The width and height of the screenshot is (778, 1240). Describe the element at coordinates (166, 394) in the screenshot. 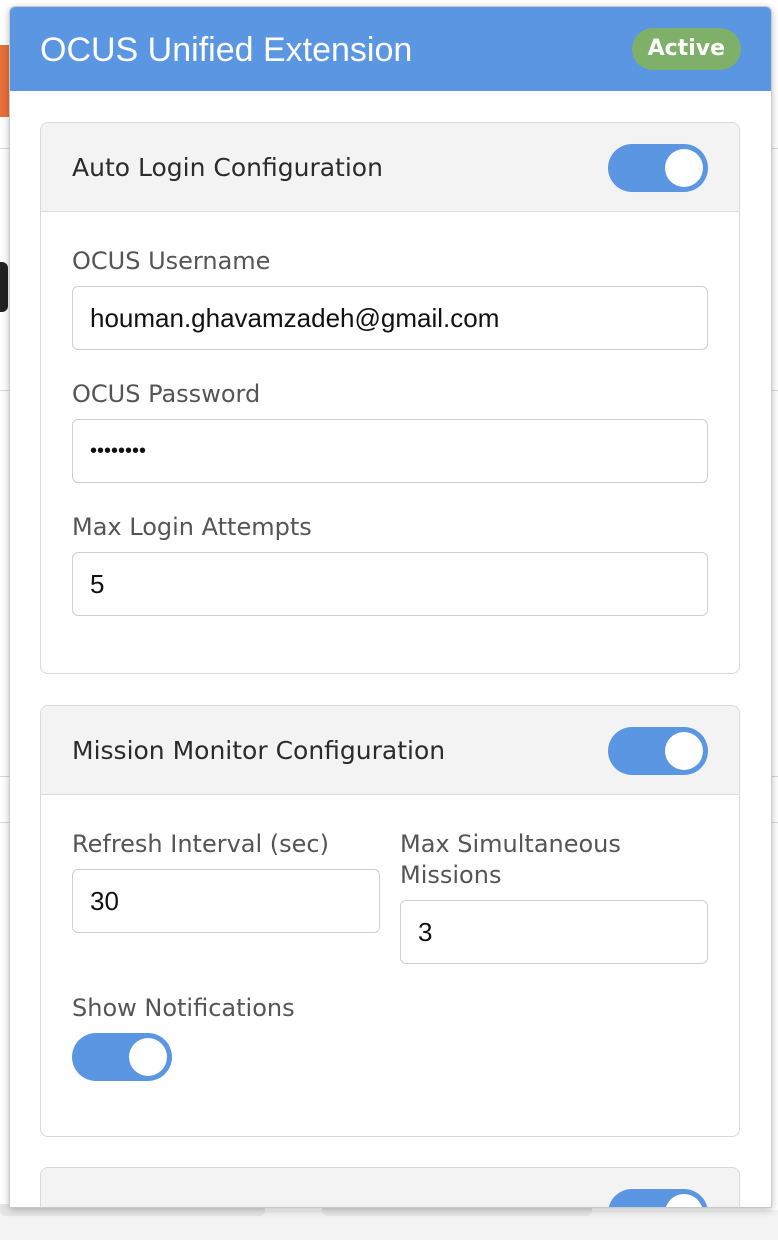

I see `password-label: OCUS Password` at that location.